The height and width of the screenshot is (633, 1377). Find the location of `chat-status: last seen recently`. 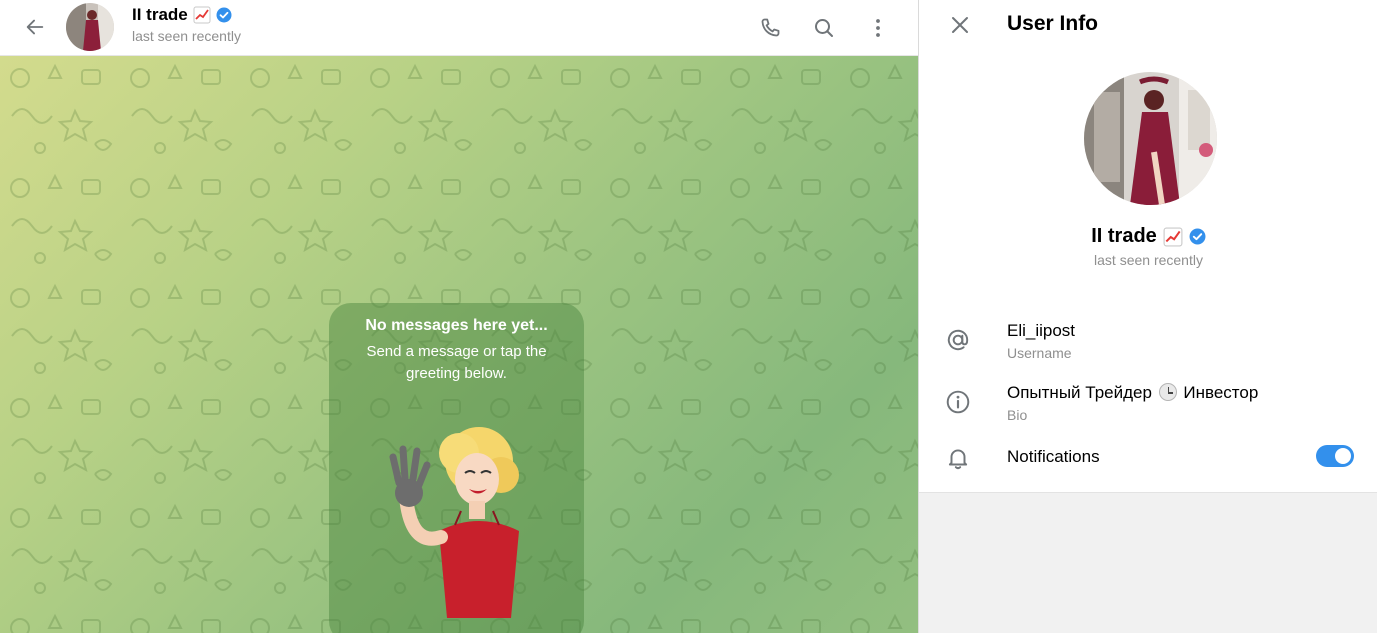

chat-status: last seen recently is located at coordinates (186, 36).